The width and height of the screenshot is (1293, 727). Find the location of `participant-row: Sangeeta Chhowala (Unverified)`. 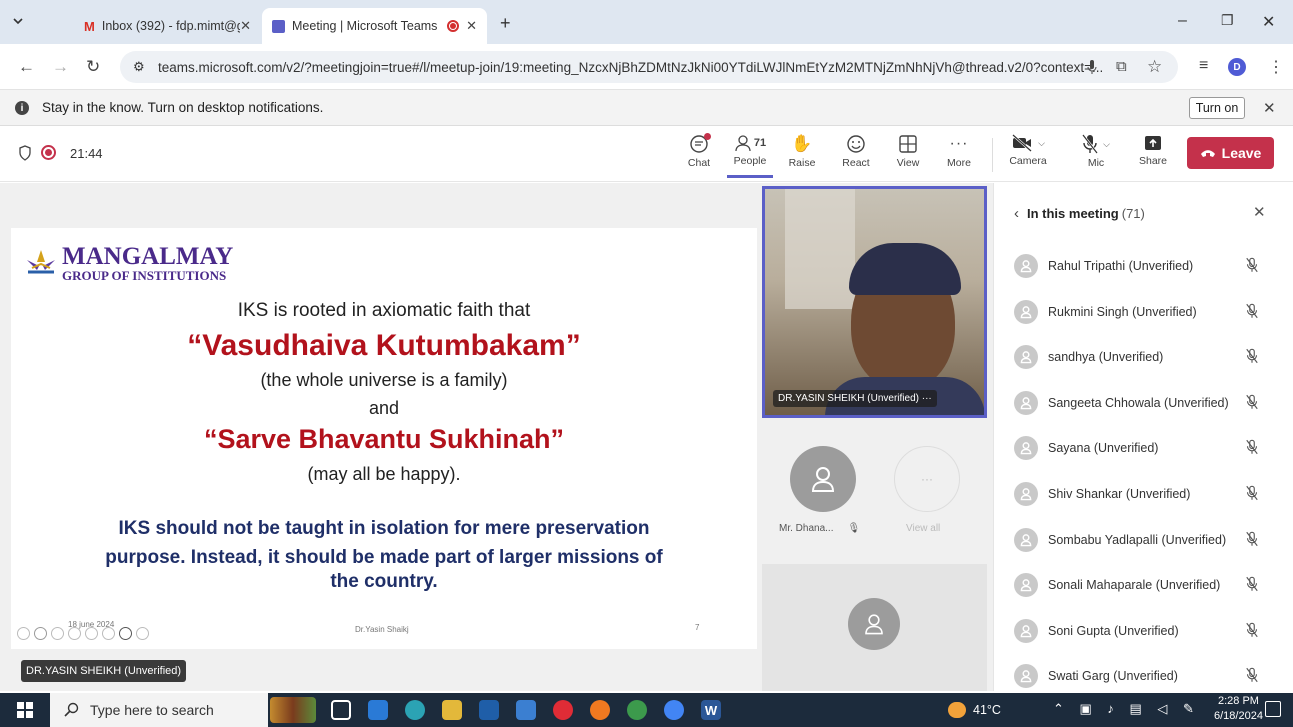

participant-row: Sangeeta Chhowala (Unverified) is located at coordinates (1144, 403).